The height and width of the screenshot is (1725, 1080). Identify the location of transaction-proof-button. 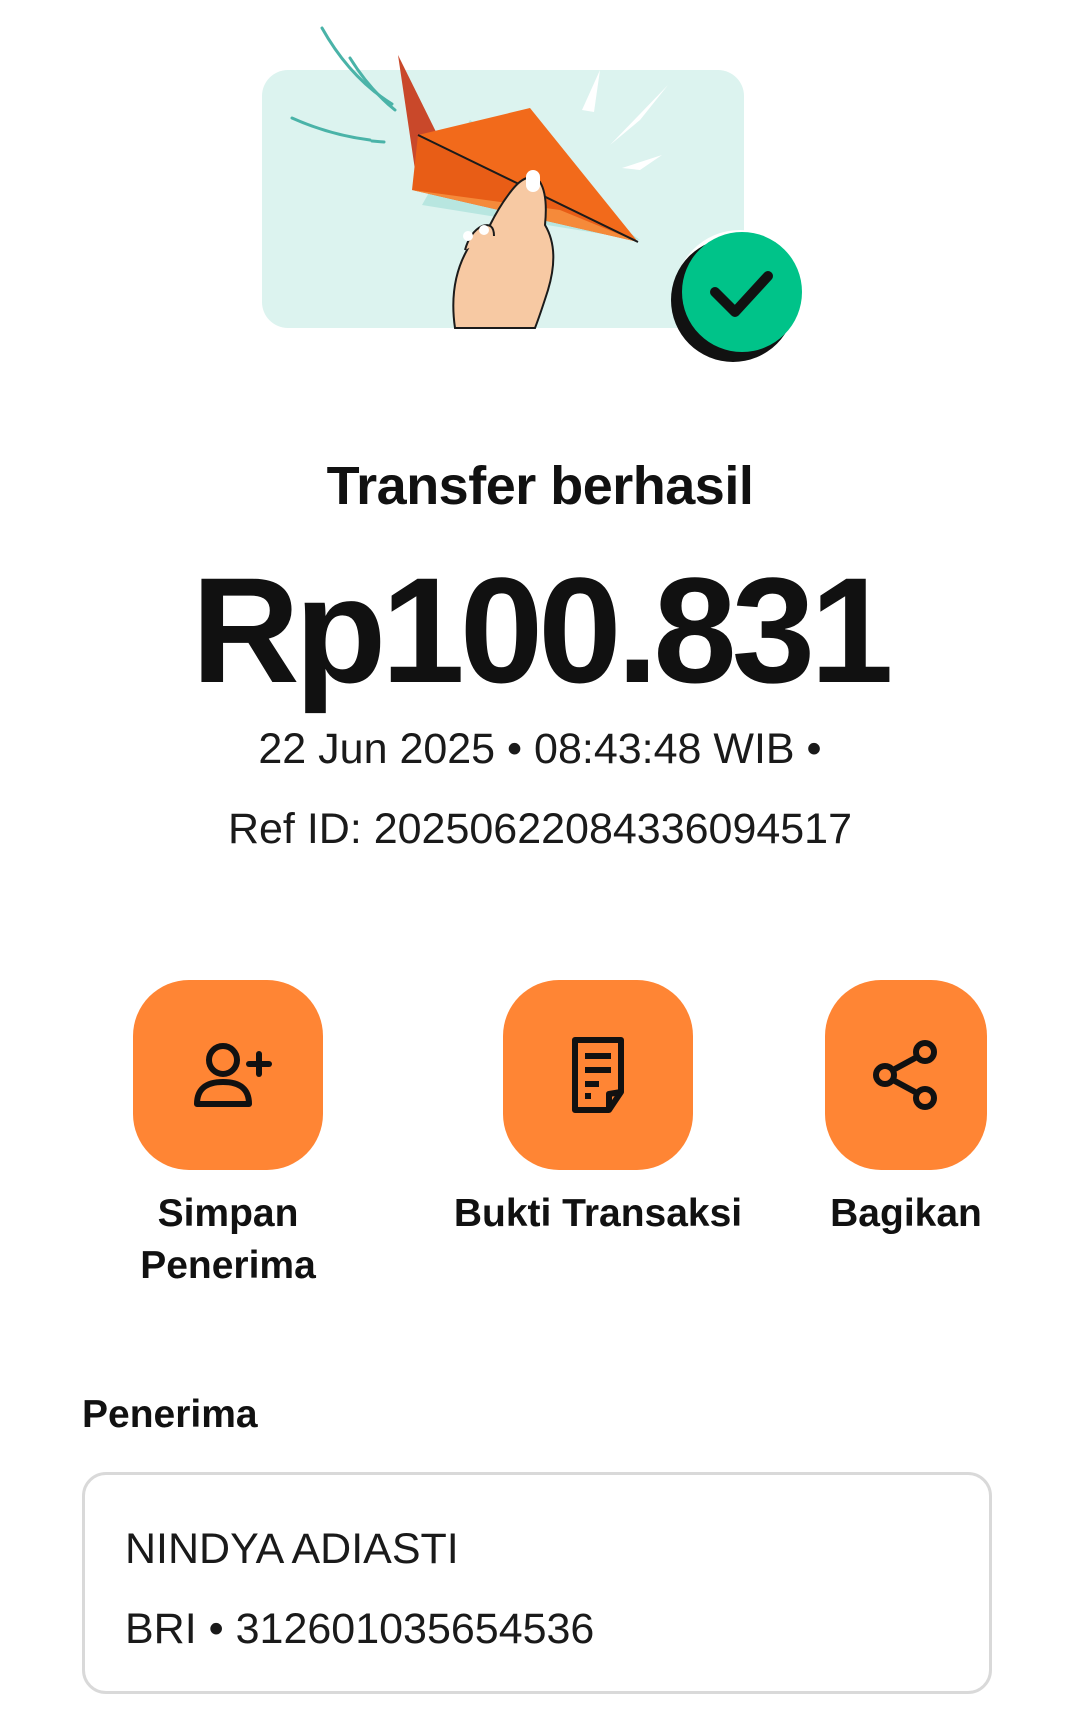
(598, 1075).